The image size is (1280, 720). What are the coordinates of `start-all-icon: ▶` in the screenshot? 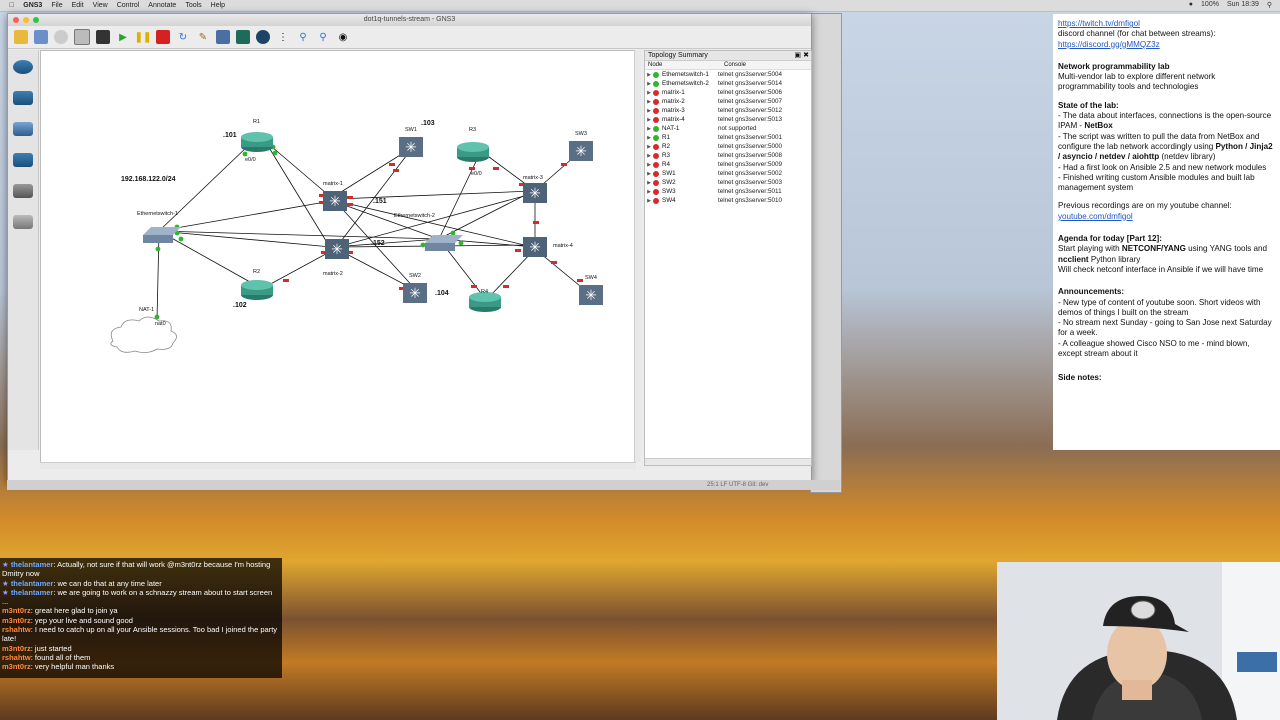 It's located at (123, 37).